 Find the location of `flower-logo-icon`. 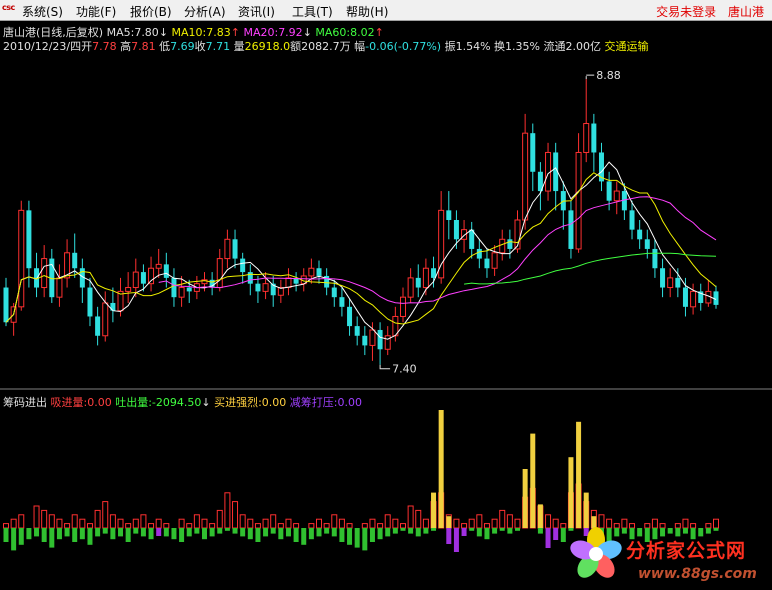

flower-logo-icon is located at coordinates (596, 552).